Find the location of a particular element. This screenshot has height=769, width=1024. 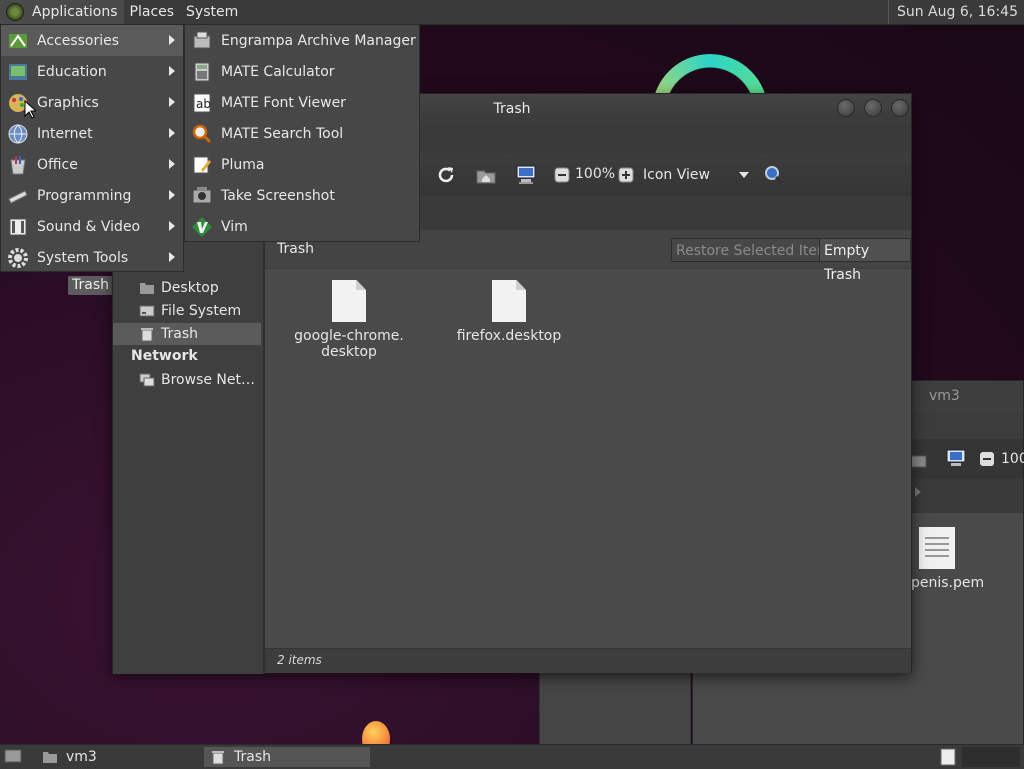

view-mode-select: Icon View is located at coordinates (699, 175).